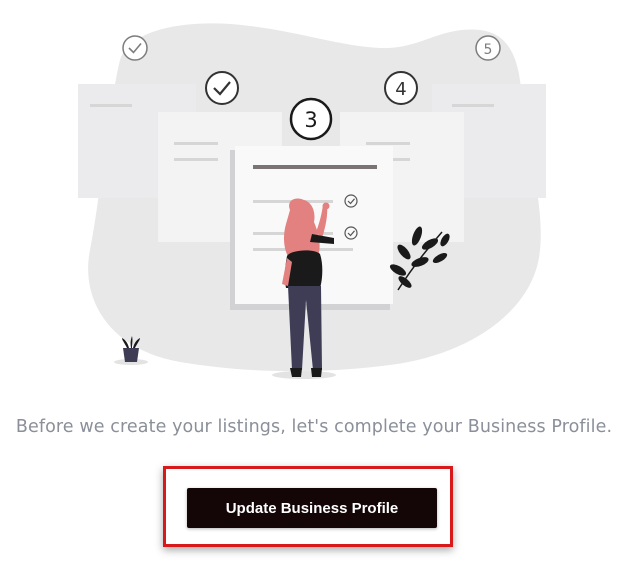  Describe the element at coordinates (196, 159) in the screenshot. I see `step-card-2-line-b` at that location.